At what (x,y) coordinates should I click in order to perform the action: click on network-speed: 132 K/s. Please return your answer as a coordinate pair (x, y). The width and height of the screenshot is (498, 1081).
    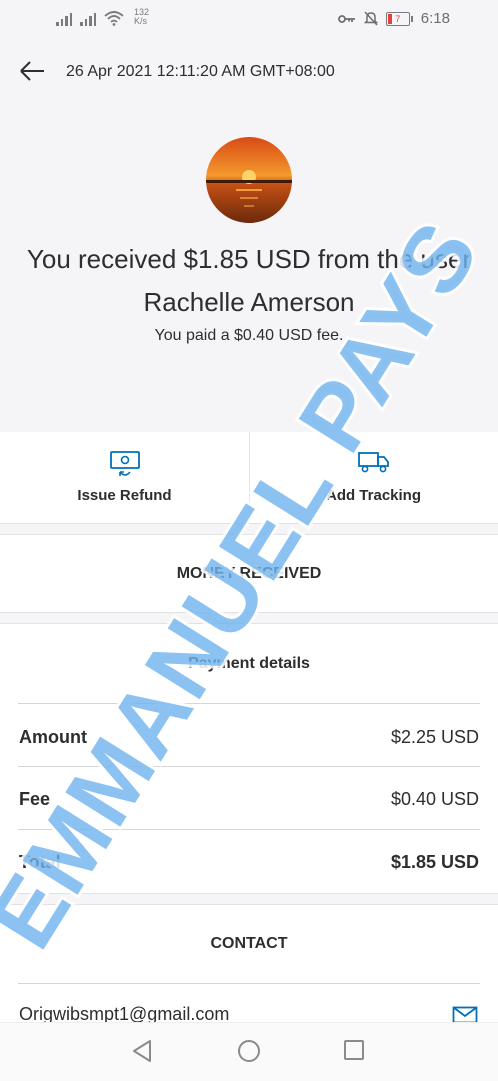
    Looking at the image, I should click on (141, 17).